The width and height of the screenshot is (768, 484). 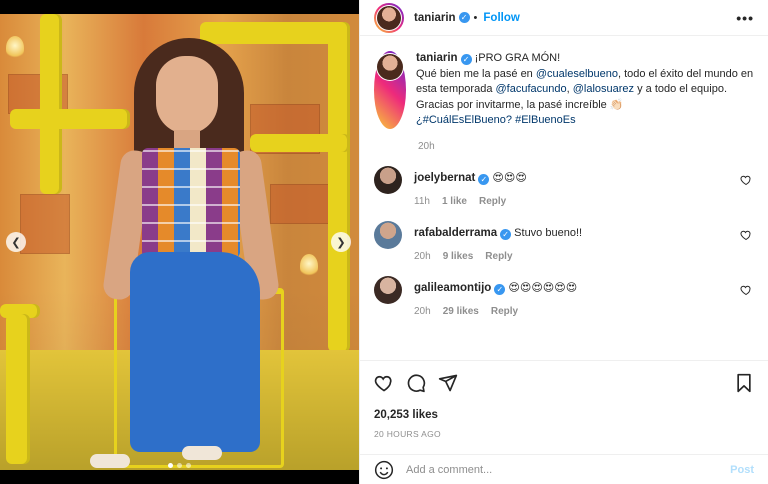 What do you see at coordinates (458, 256) in the screenshot?
I see `comment-likes: 9 likes` at bounding box center [458, 256].